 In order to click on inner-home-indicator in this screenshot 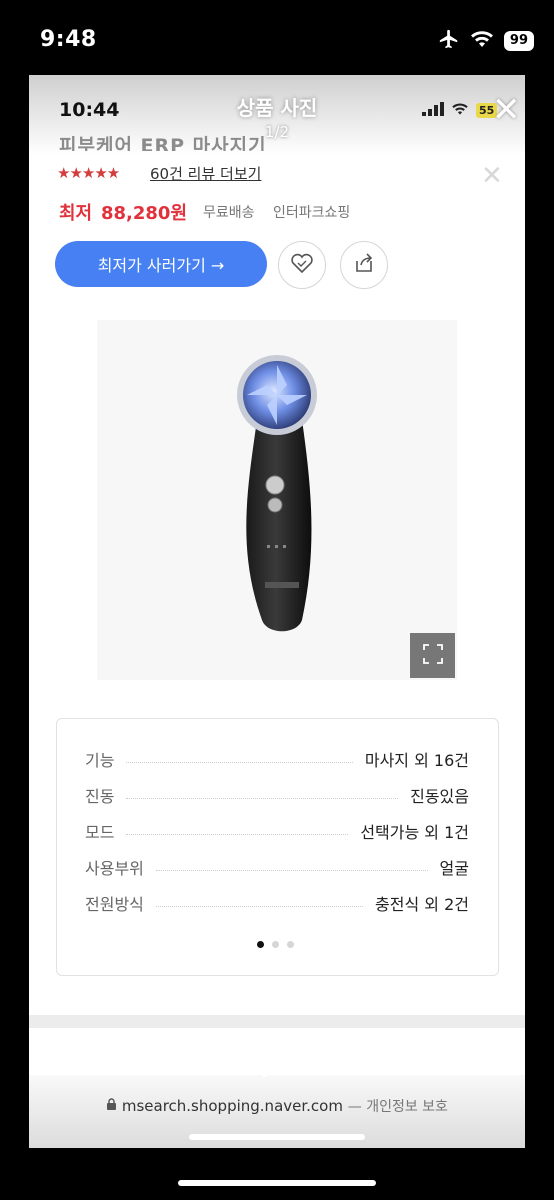, I will do `click(277, 1137)`.